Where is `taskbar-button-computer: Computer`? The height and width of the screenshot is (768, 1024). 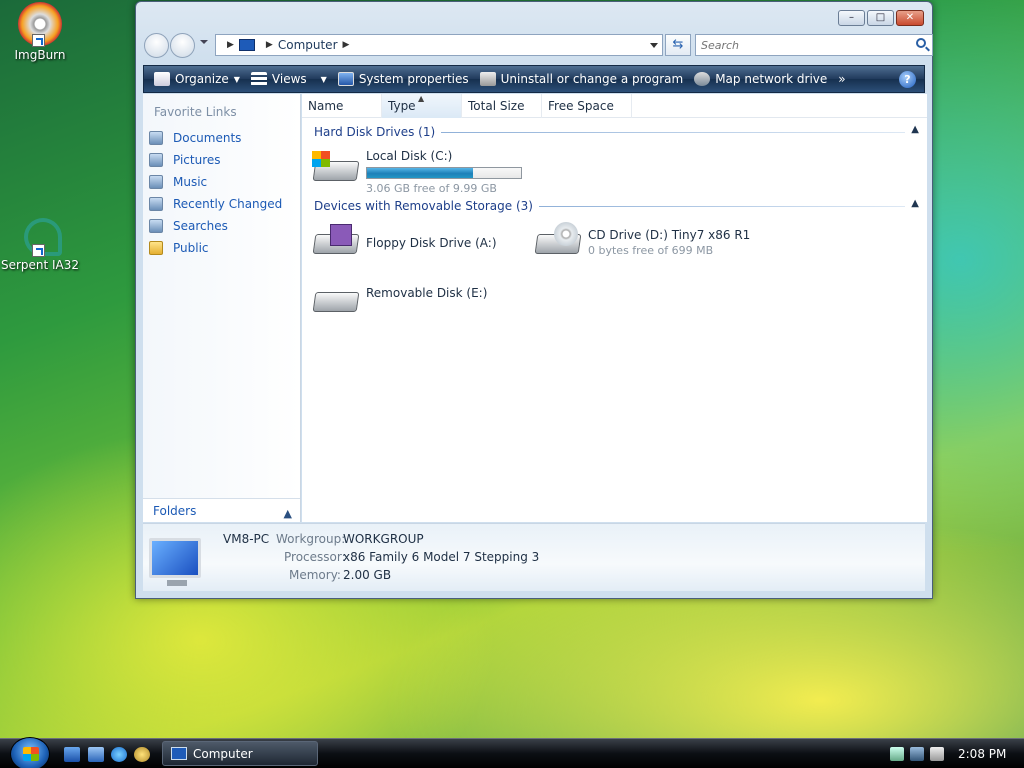
taskbar-button-computer: Computer is located at coordinates (240, 753).